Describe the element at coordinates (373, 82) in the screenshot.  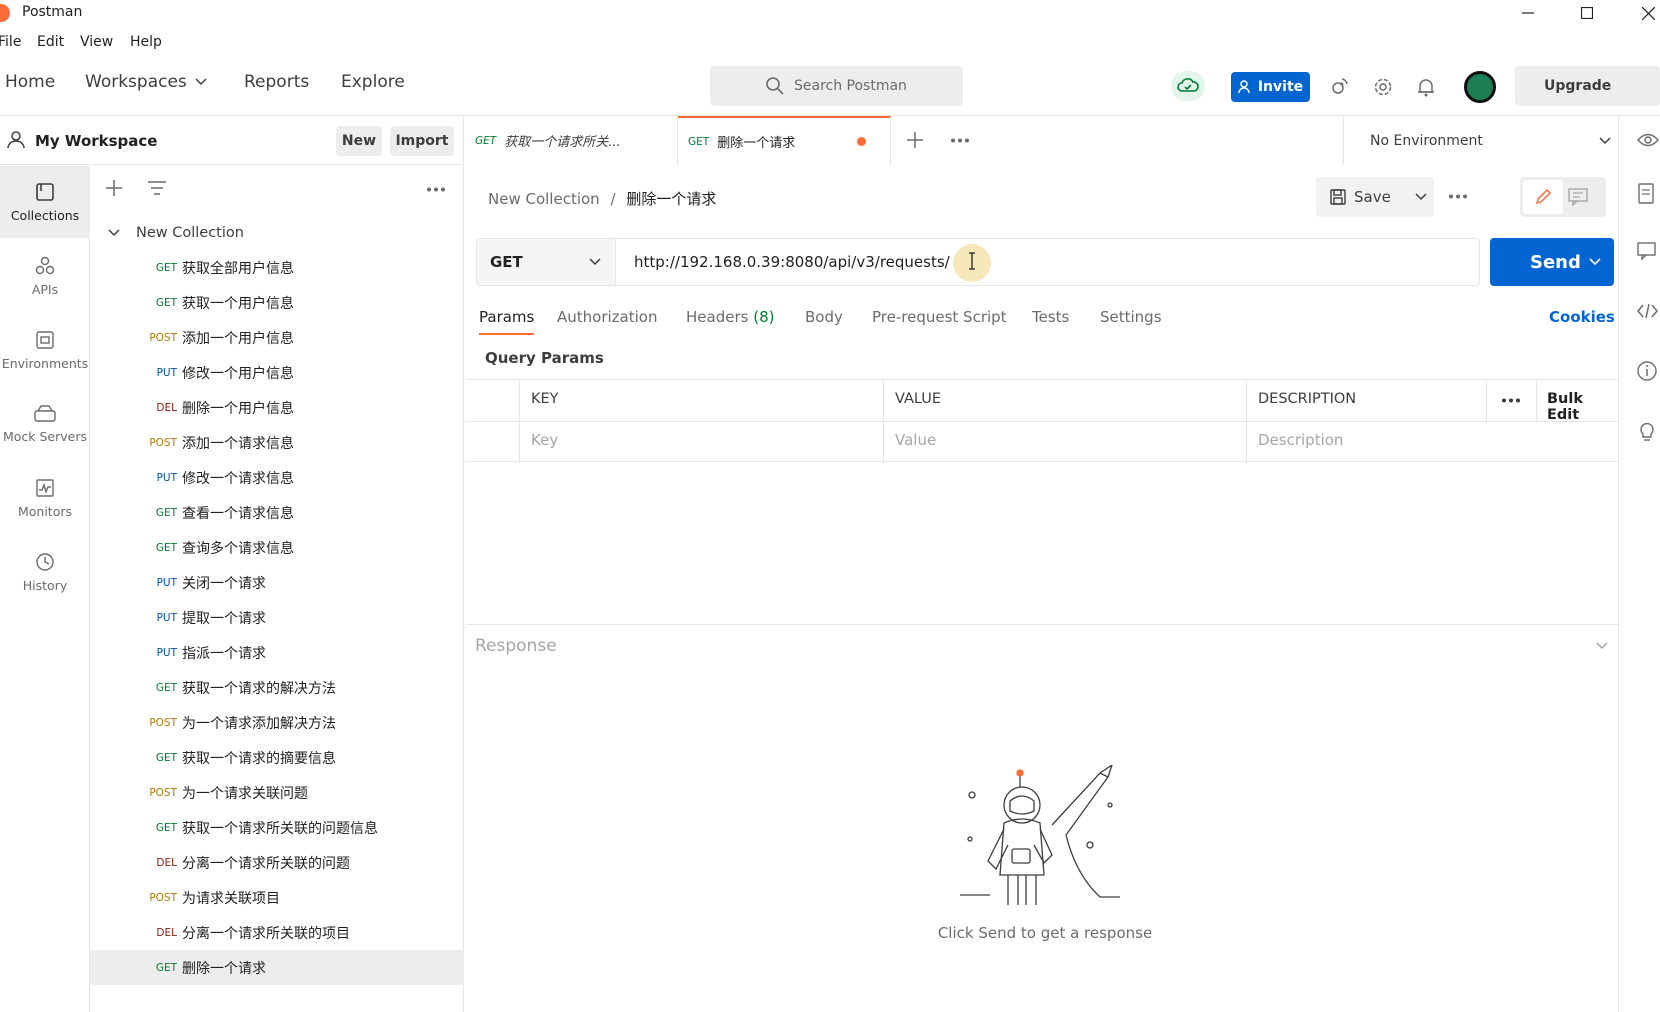
I see `nav-explore: Explore` at that location.